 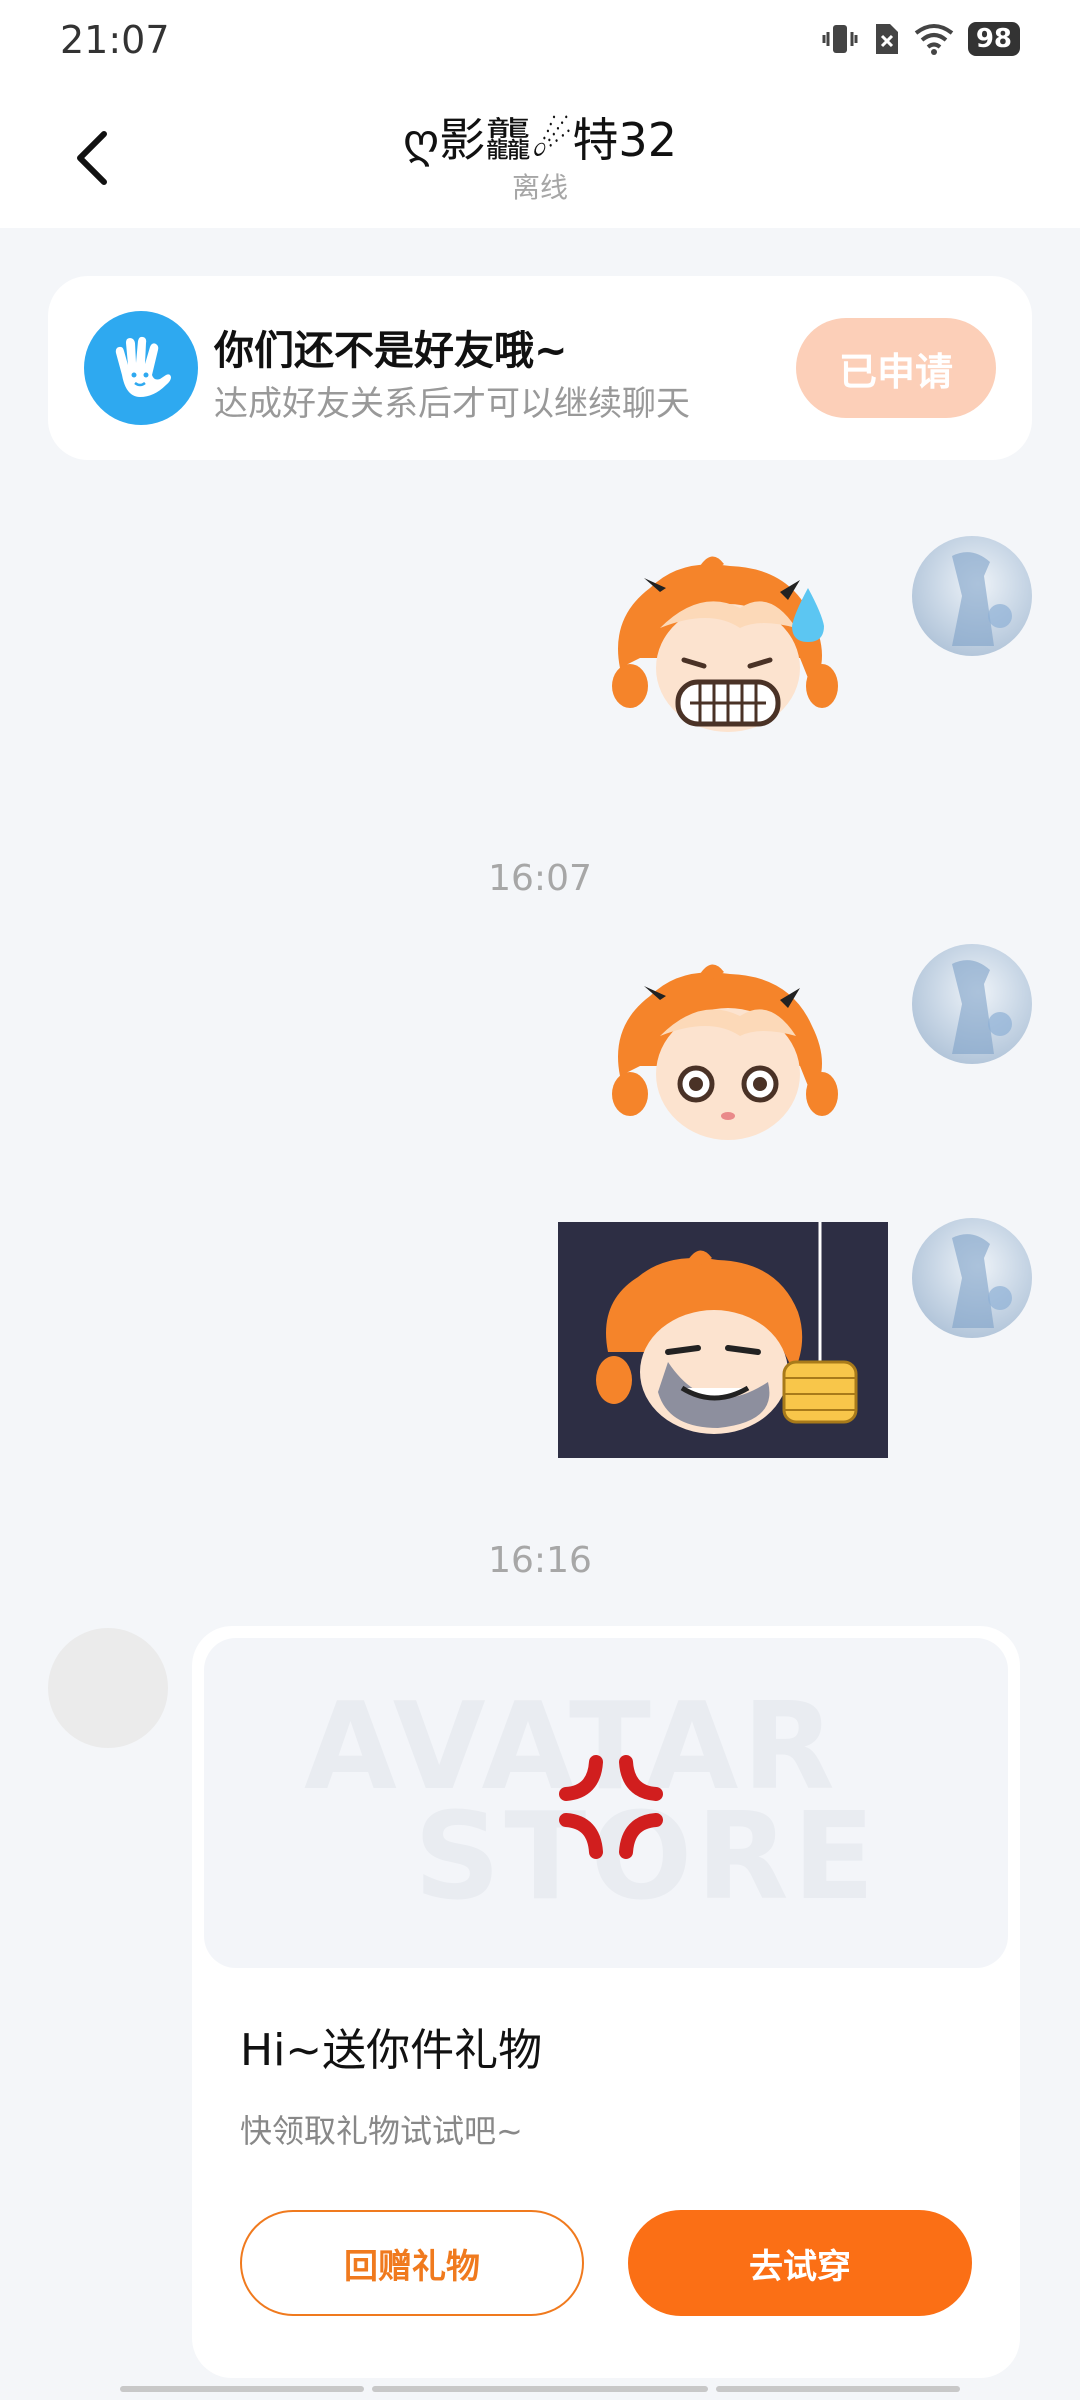 I want to click on other-user-avatar, so click(x=108, y=1688).